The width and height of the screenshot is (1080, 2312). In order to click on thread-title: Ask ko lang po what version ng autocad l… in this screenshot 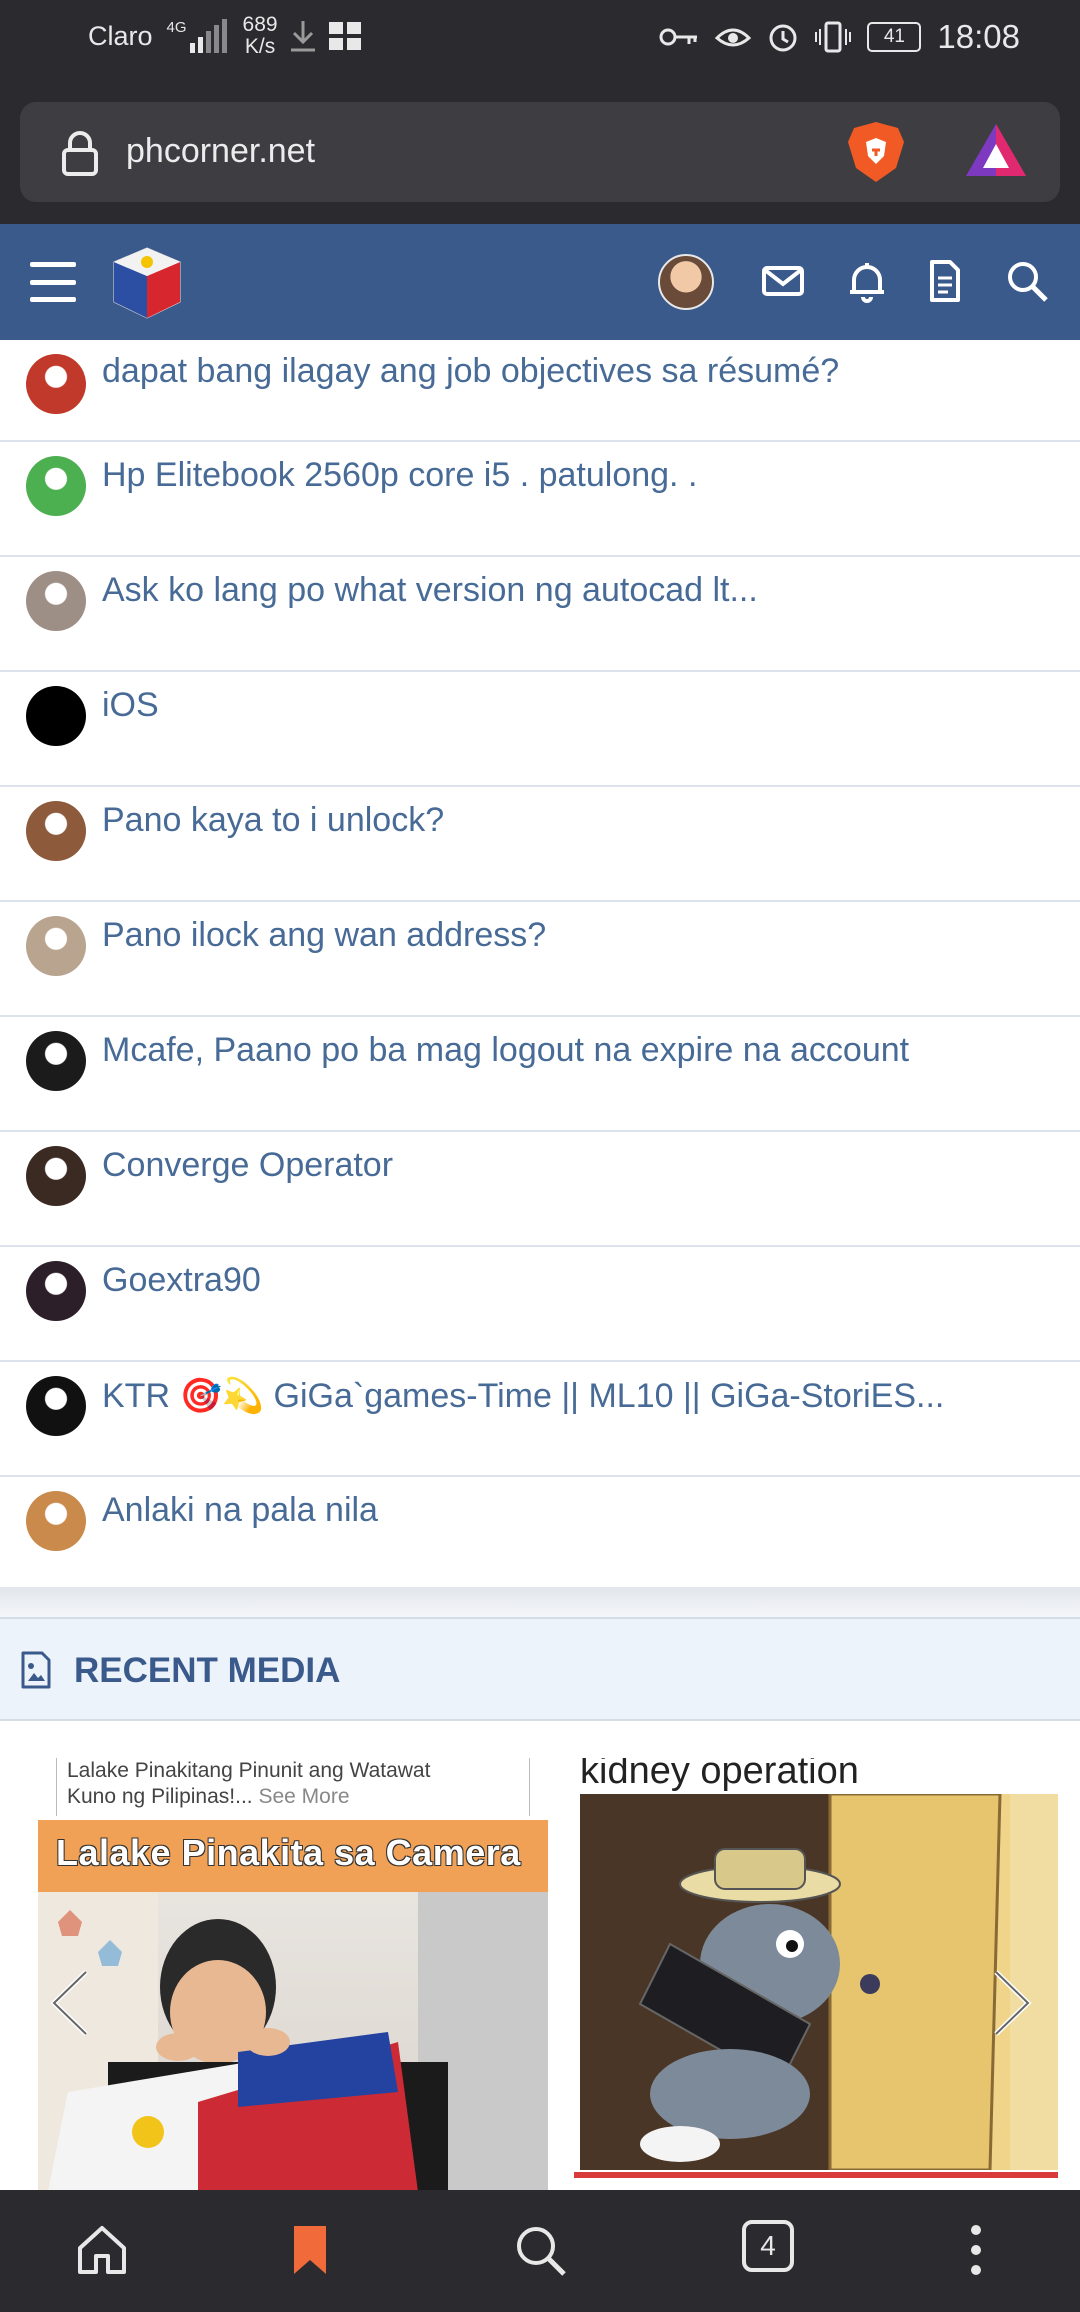, I will do `click(430, 590)`.